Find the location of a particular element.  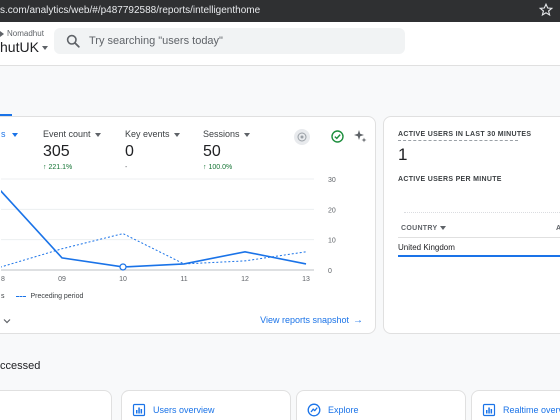

search-placeholder: Try searching "users today" is located at coordinates (156, 41).